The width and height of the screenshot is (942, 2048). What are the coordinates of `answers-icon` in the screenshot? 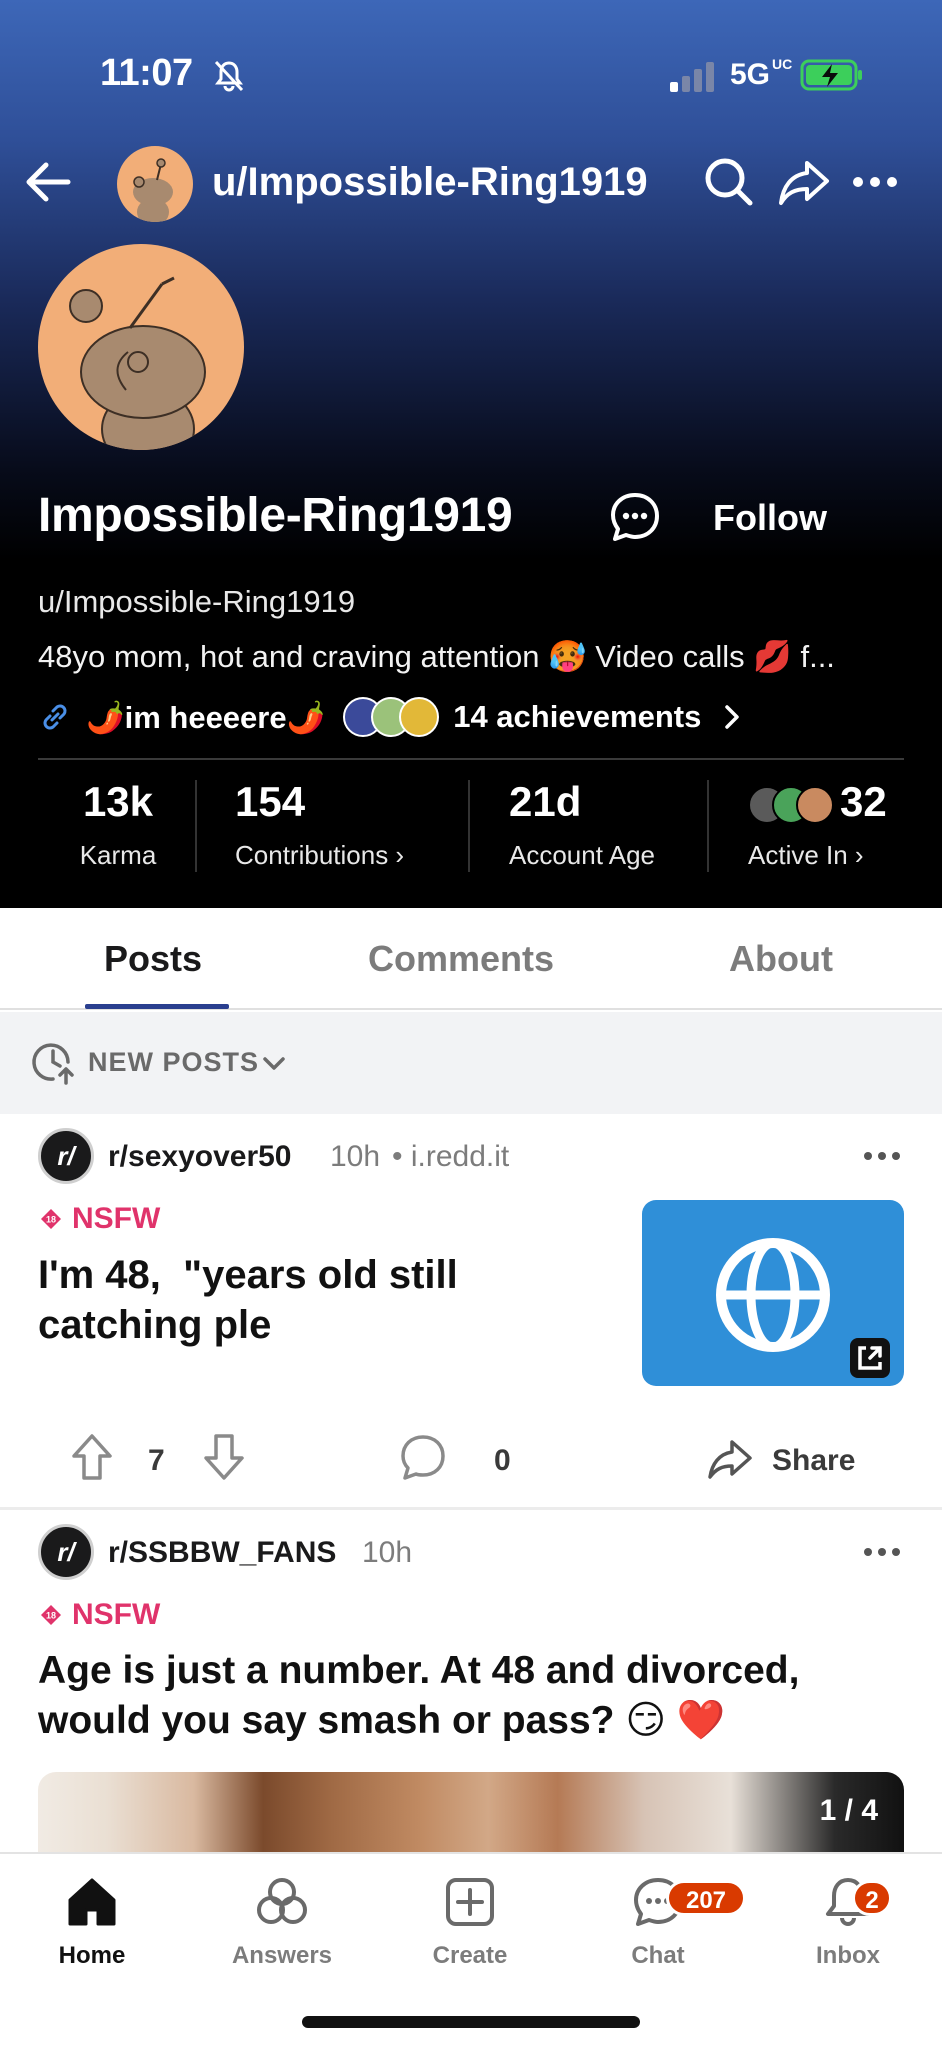 It's located at (282, 1901).